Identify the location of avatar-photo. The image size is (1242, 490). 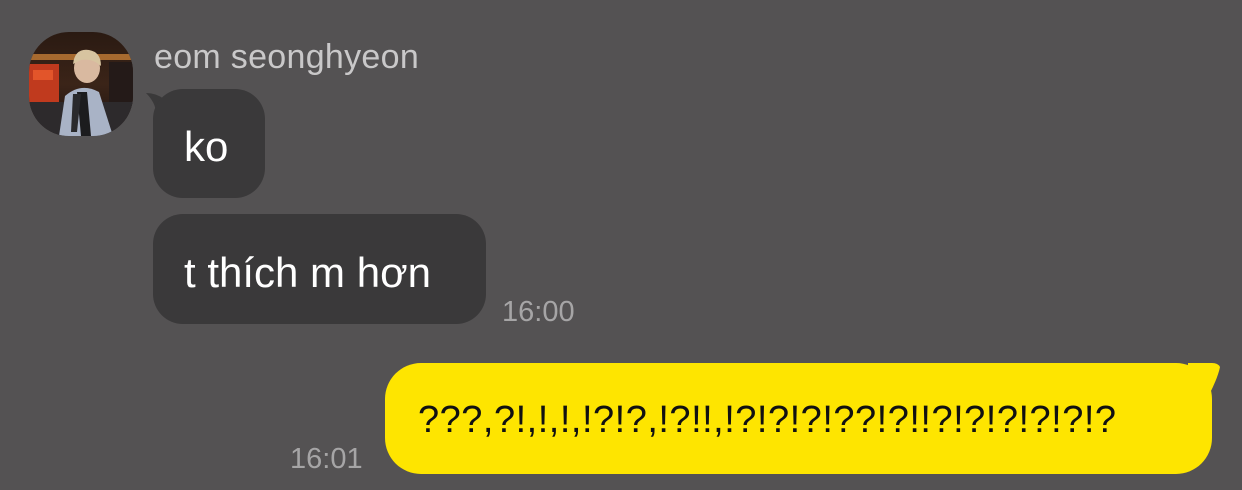
(81, 84).